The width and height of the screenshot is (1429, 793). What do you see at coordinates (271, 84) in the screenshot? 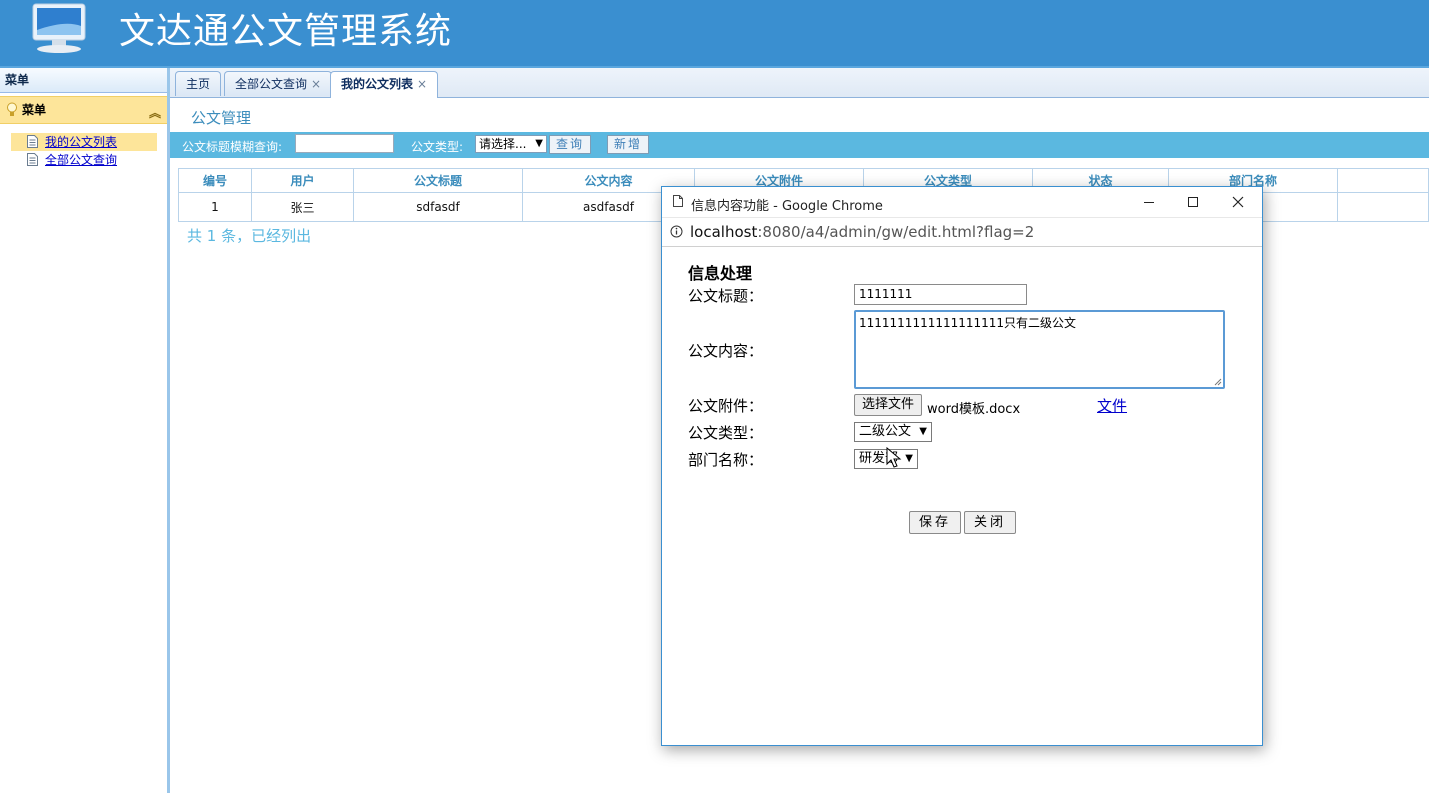
I see `tab-label: 全部公文查询` at bounding box center [271, 84].